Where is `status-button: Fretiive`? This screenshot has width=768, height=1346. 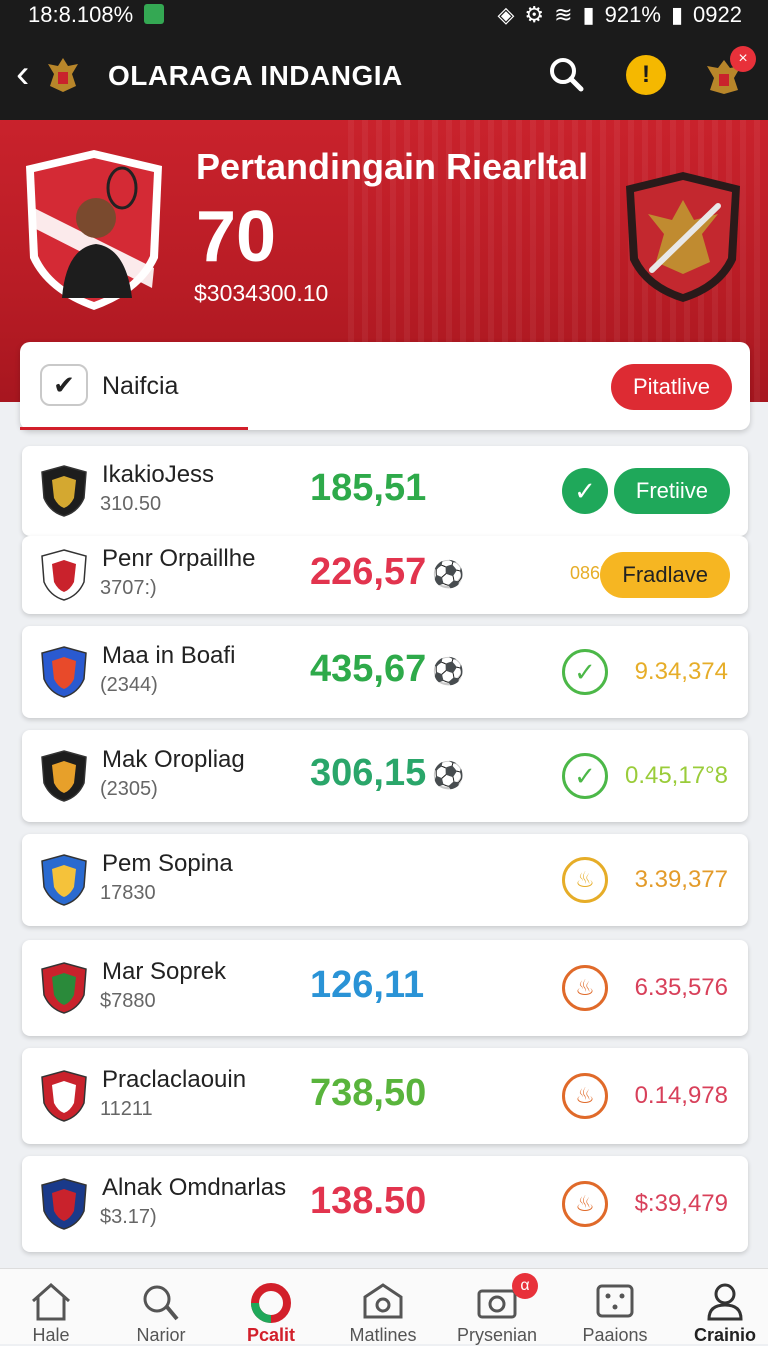
status-button: Fretiive is located at coordinates (671, 491).